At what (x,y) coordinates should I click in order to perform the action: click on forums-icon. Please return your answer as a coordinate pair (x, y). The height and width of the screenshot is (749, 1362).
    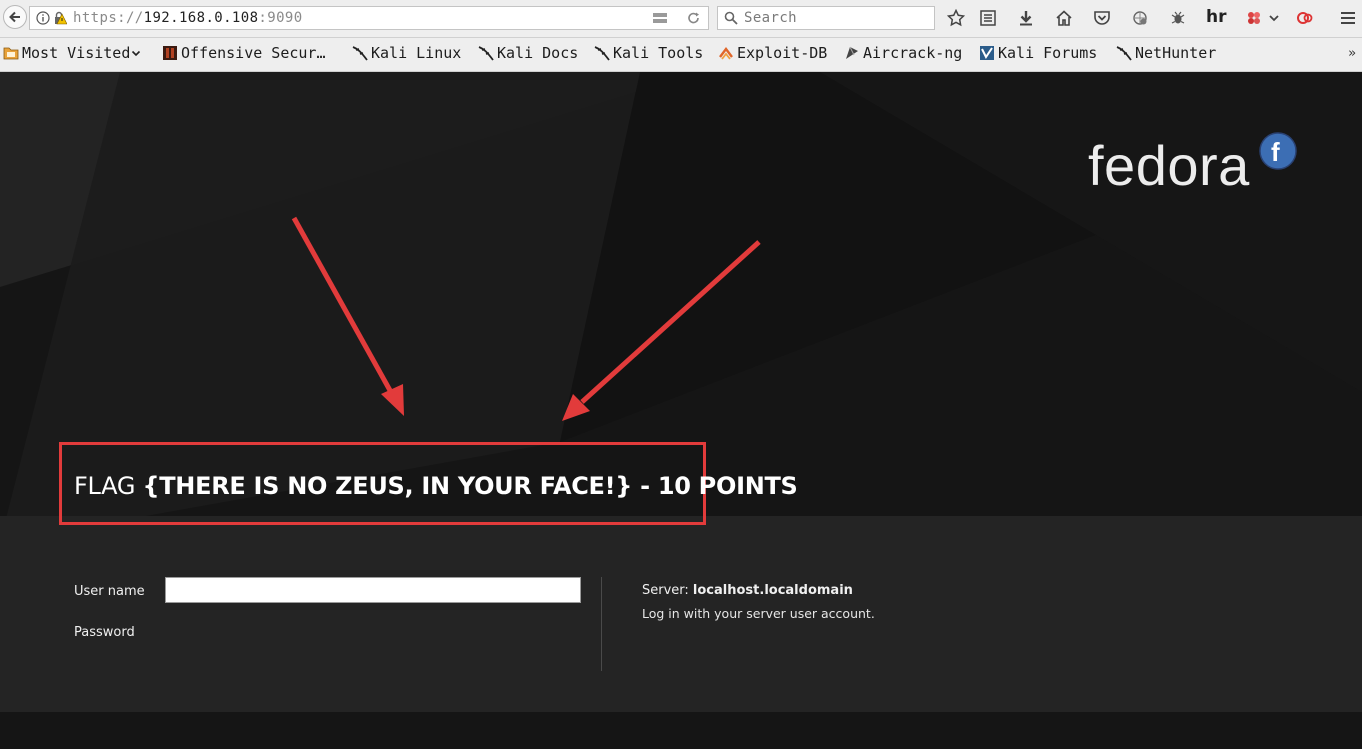
    Looking at the image, I should click on (987, 53).